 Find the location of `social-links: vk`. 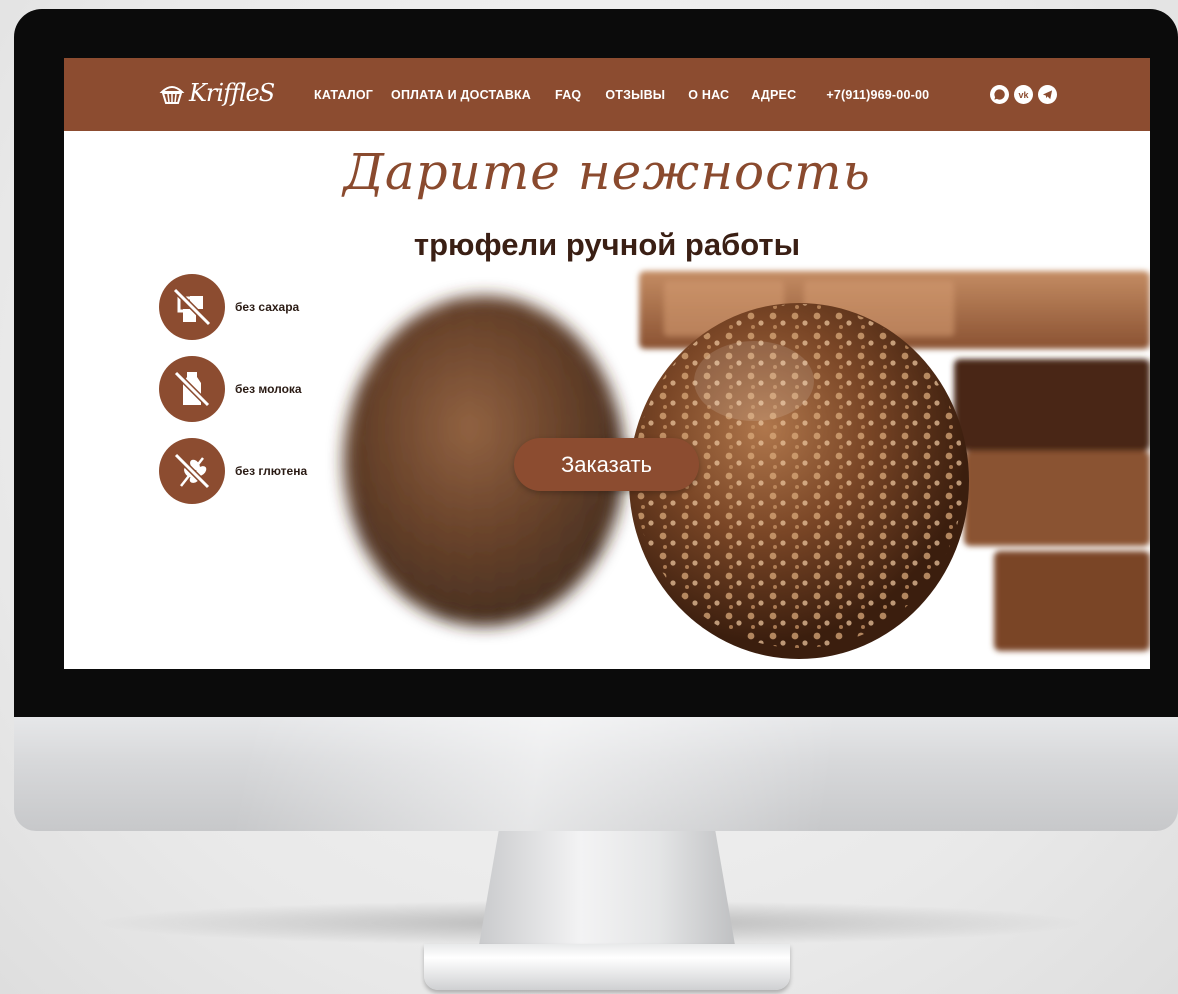

social-links: vk is located at coordinates (1023, 94).